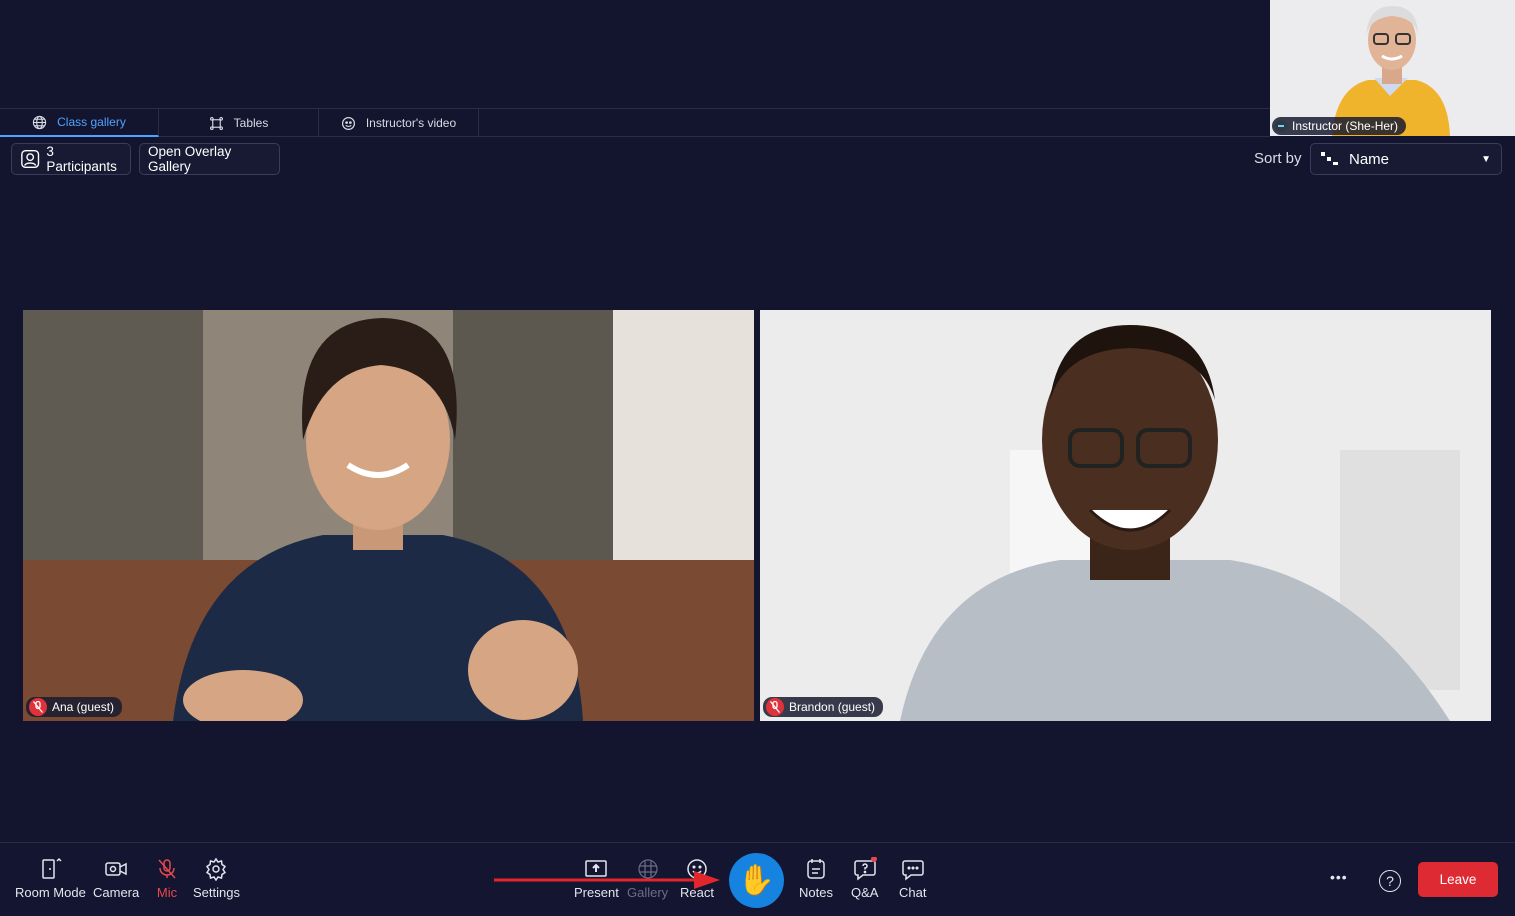  Describe the element at coordinates (1486, 159) in the screenshot. I see `chevron-down-icon: ▼` at that location.